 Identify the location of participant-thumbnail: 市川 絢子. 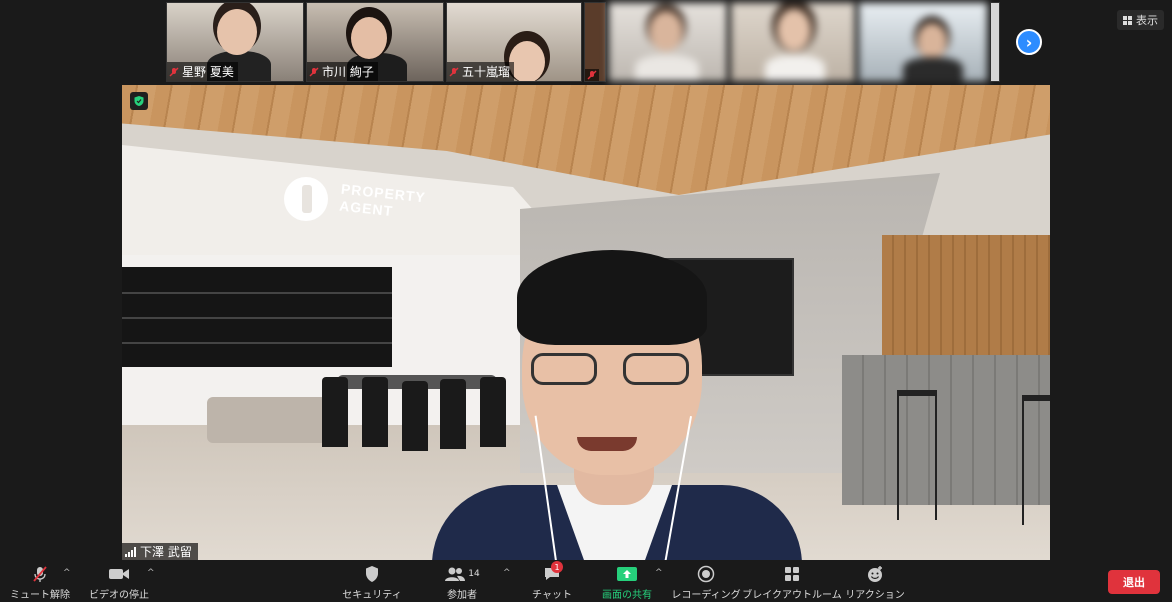
(375, 42).